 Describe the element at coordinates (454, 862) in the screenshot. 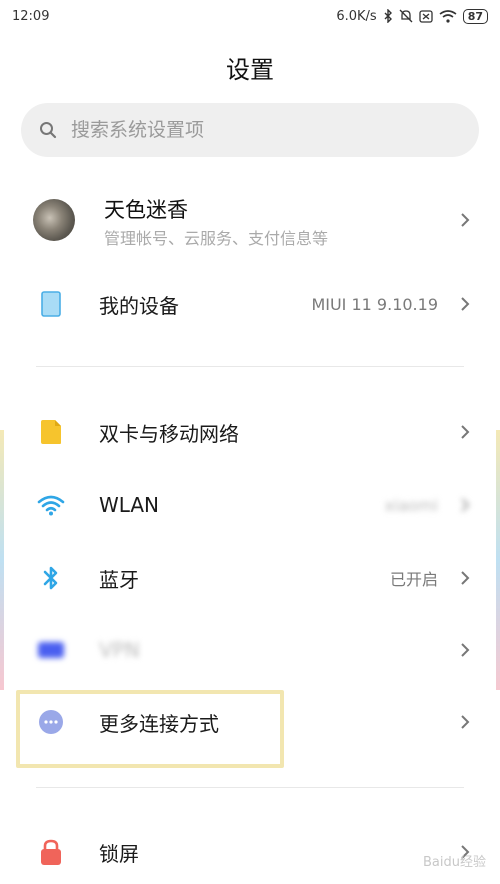

I see `watermark: Baidu经验` at that location.